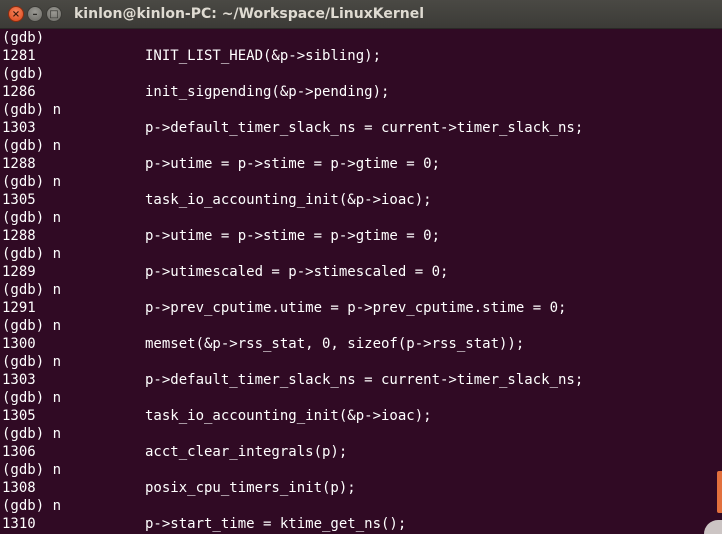 The height and width of the screenshot is (534, 722). Describe the element at coordinates (19, 272) in the screenshot. I see `line-number: 1289` at that location.